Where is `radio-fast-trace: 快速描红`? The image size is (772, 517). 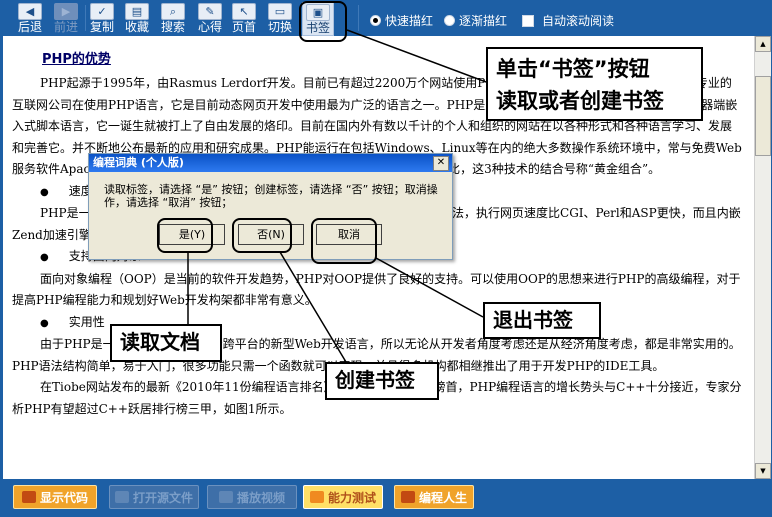
radio-fast-trace: 快速描红 is located at coordinates (401, 20).